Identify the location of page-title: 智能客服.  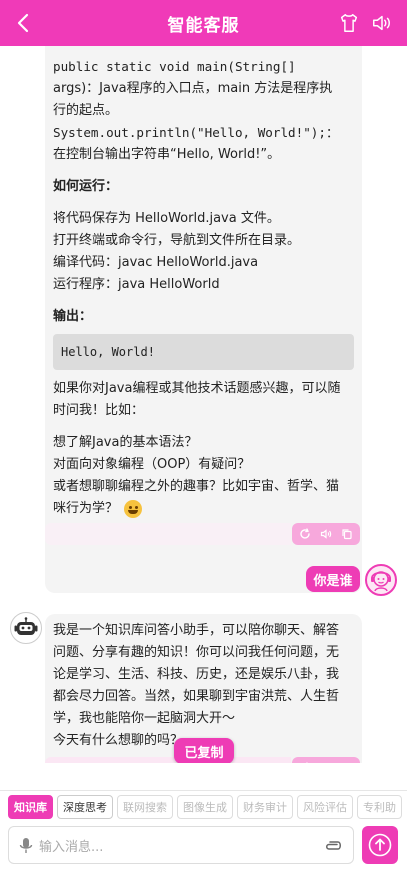
(203, 25).